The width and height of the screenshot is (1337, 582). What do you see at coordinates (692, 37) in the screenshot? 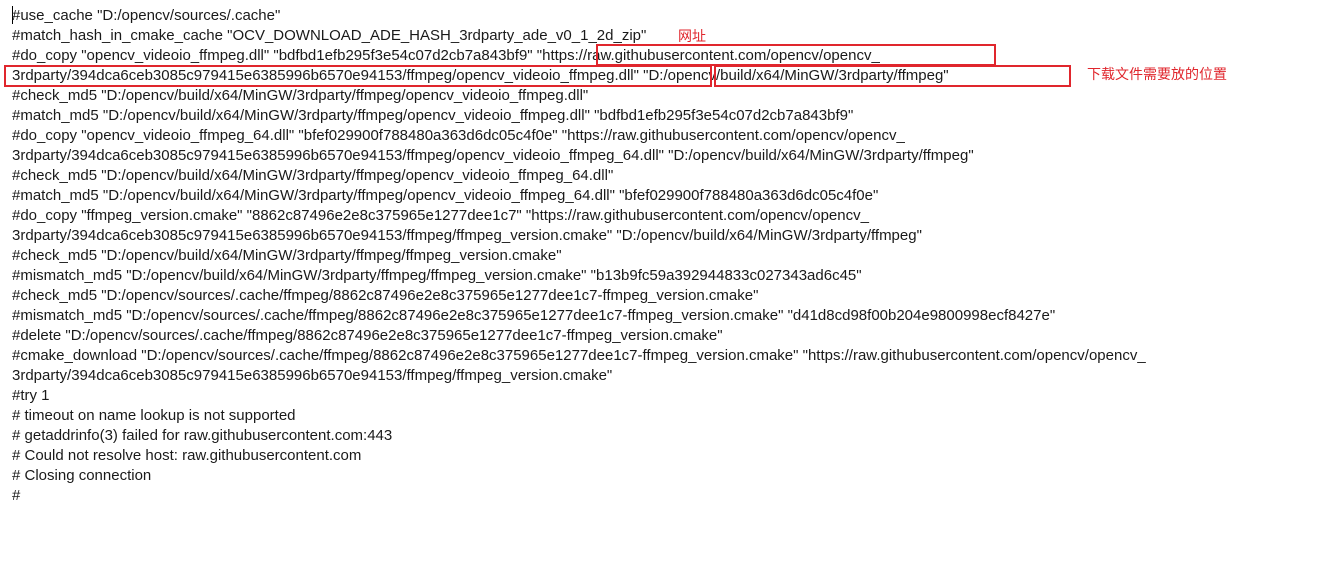
I see `url-annotation: 网址` at bounding box center [692, 37].